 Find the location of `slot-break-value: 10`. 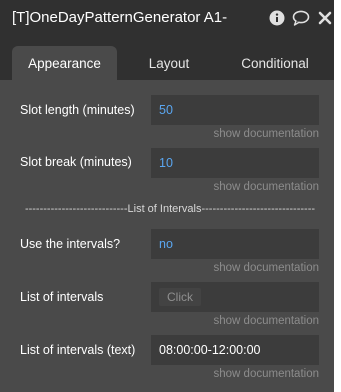

slot-break-value: 10 is located at coordinates (166, 163).